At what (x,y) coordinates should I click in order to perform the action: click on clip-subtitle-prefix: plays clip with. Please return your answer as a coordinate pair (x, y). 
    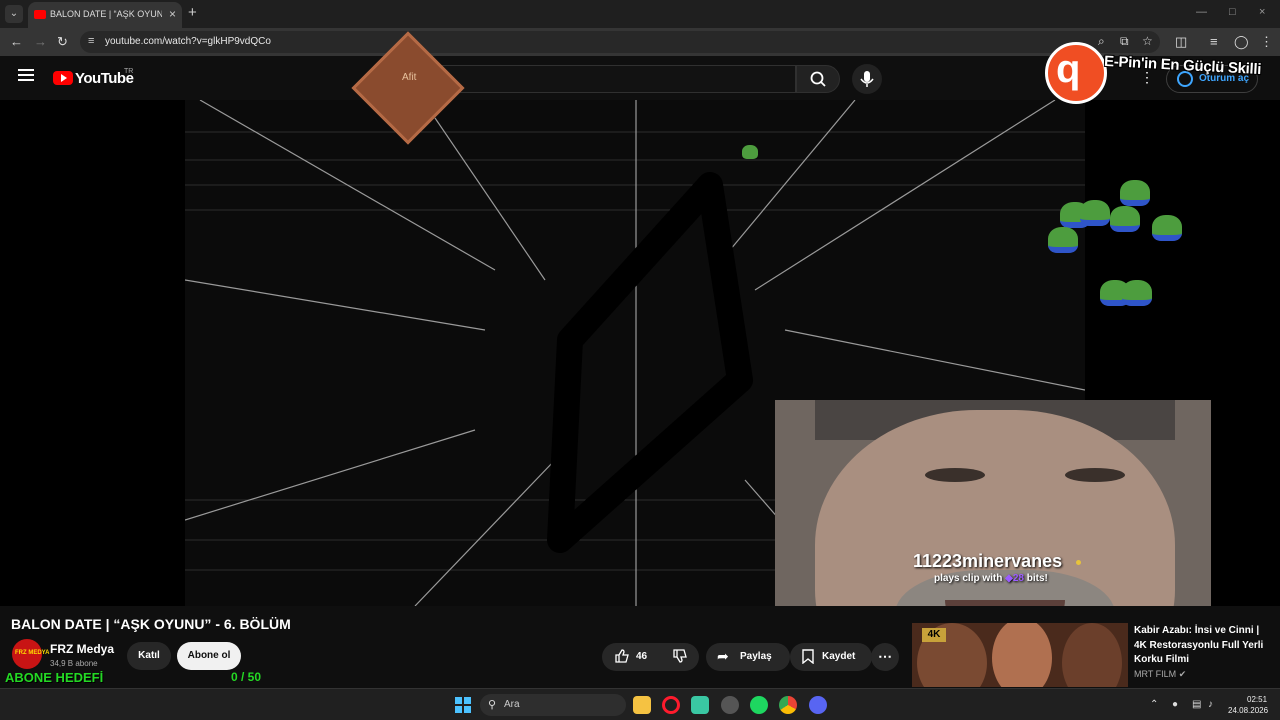
    Looking at the image, I should click on (968, 578).